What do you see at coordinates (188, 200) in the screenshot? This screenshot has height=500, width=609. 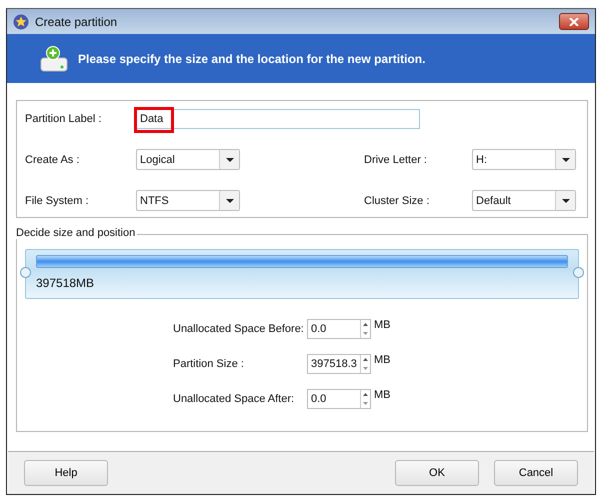 I see `option-dropdown: NTFS` at bounding box center [188, 200].